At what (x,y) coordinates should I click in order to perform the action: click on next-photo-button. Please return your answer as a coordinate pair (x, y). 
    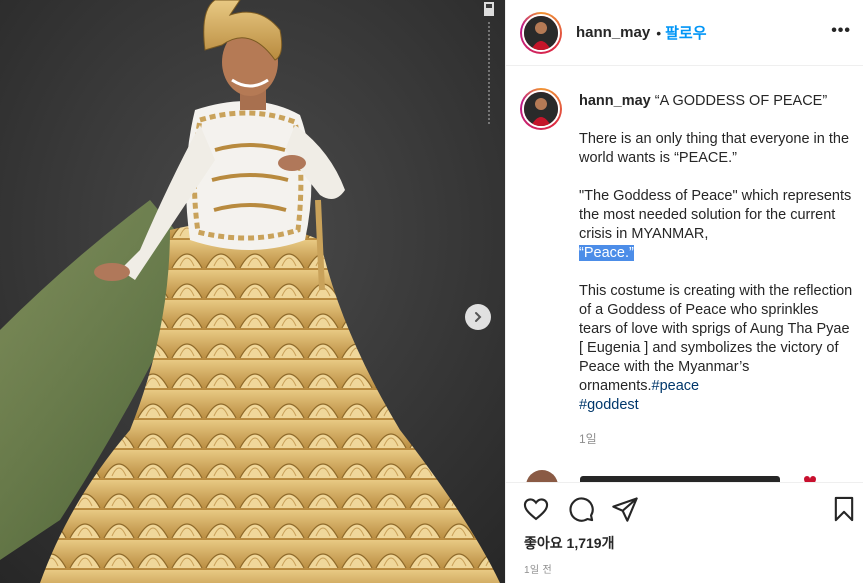
    Looking at the image, I should click on (478, 317).